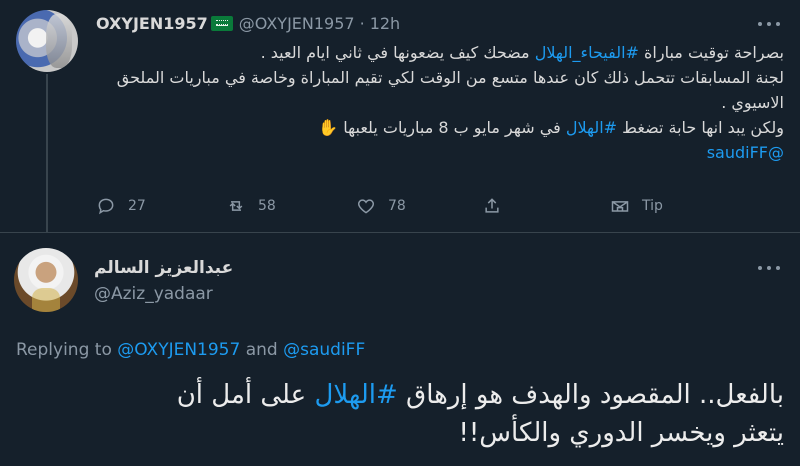 This screenshot has height=466, width=800. What do you see at coordinates (137, 206) in the screenshot?
I see `reply-count: 27` at bounding box center [137, 206].